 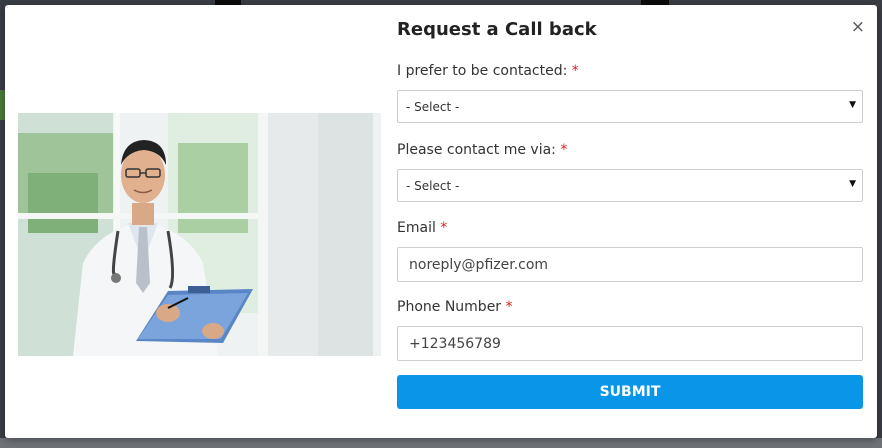 What do you see at coordinates (455, 307) in the screenshot?
I see `phone-label: Phone Number *` at bounding box center [455, 307].